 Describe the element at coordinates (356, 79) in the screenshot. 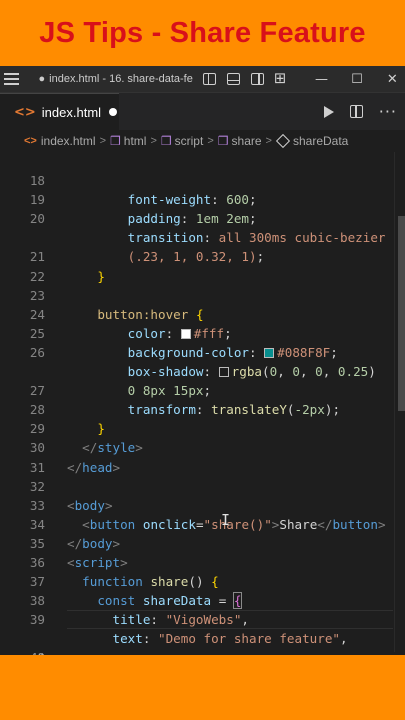

I see `maximize-icon: ☐` at that location.